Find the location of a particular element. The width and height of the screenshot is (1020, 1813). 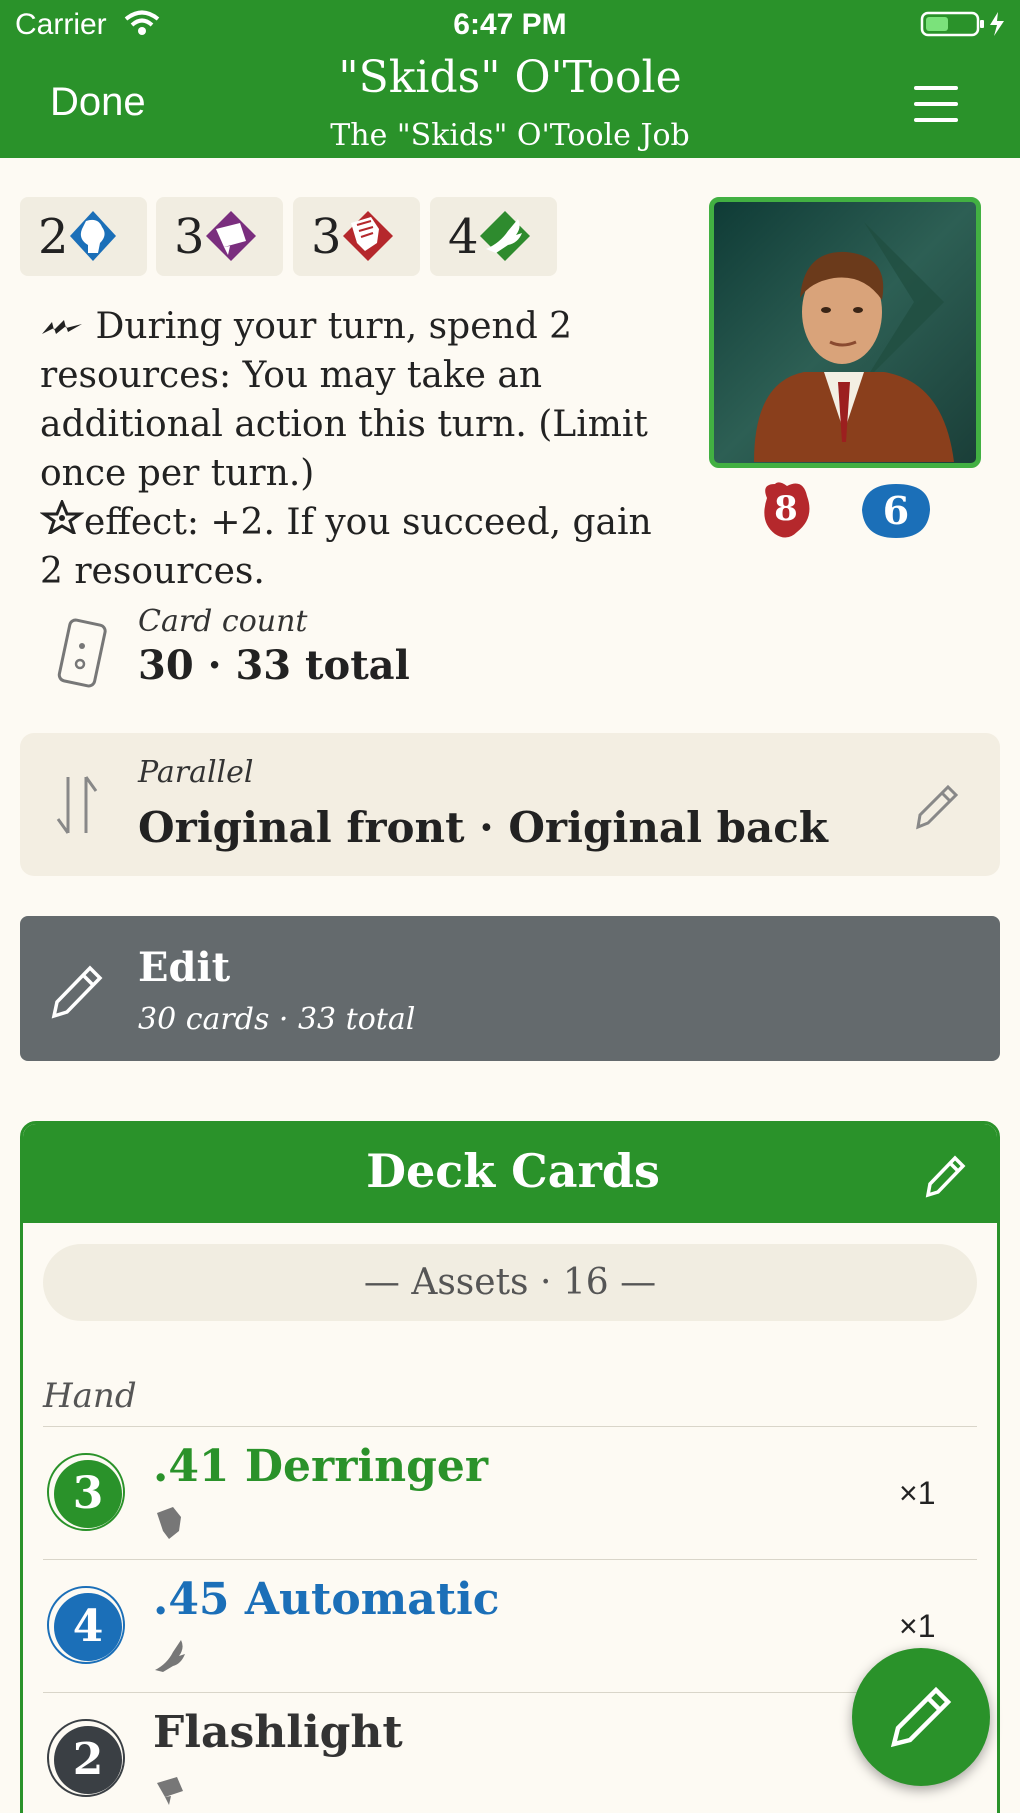

swap-arrows-icon is located at coordinates (77, 805).